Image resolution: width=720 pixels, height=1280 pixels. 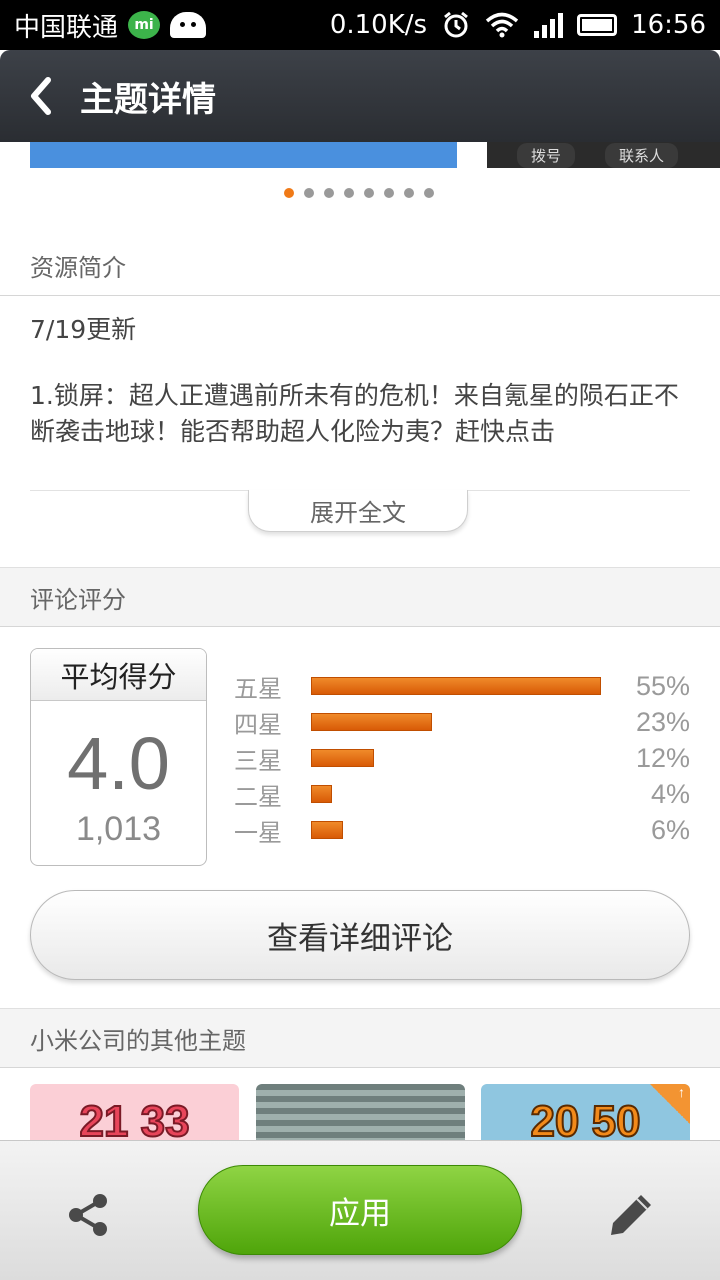 I want to click on theme-thumbnail: 21 33, so click(x=134, y=1114).